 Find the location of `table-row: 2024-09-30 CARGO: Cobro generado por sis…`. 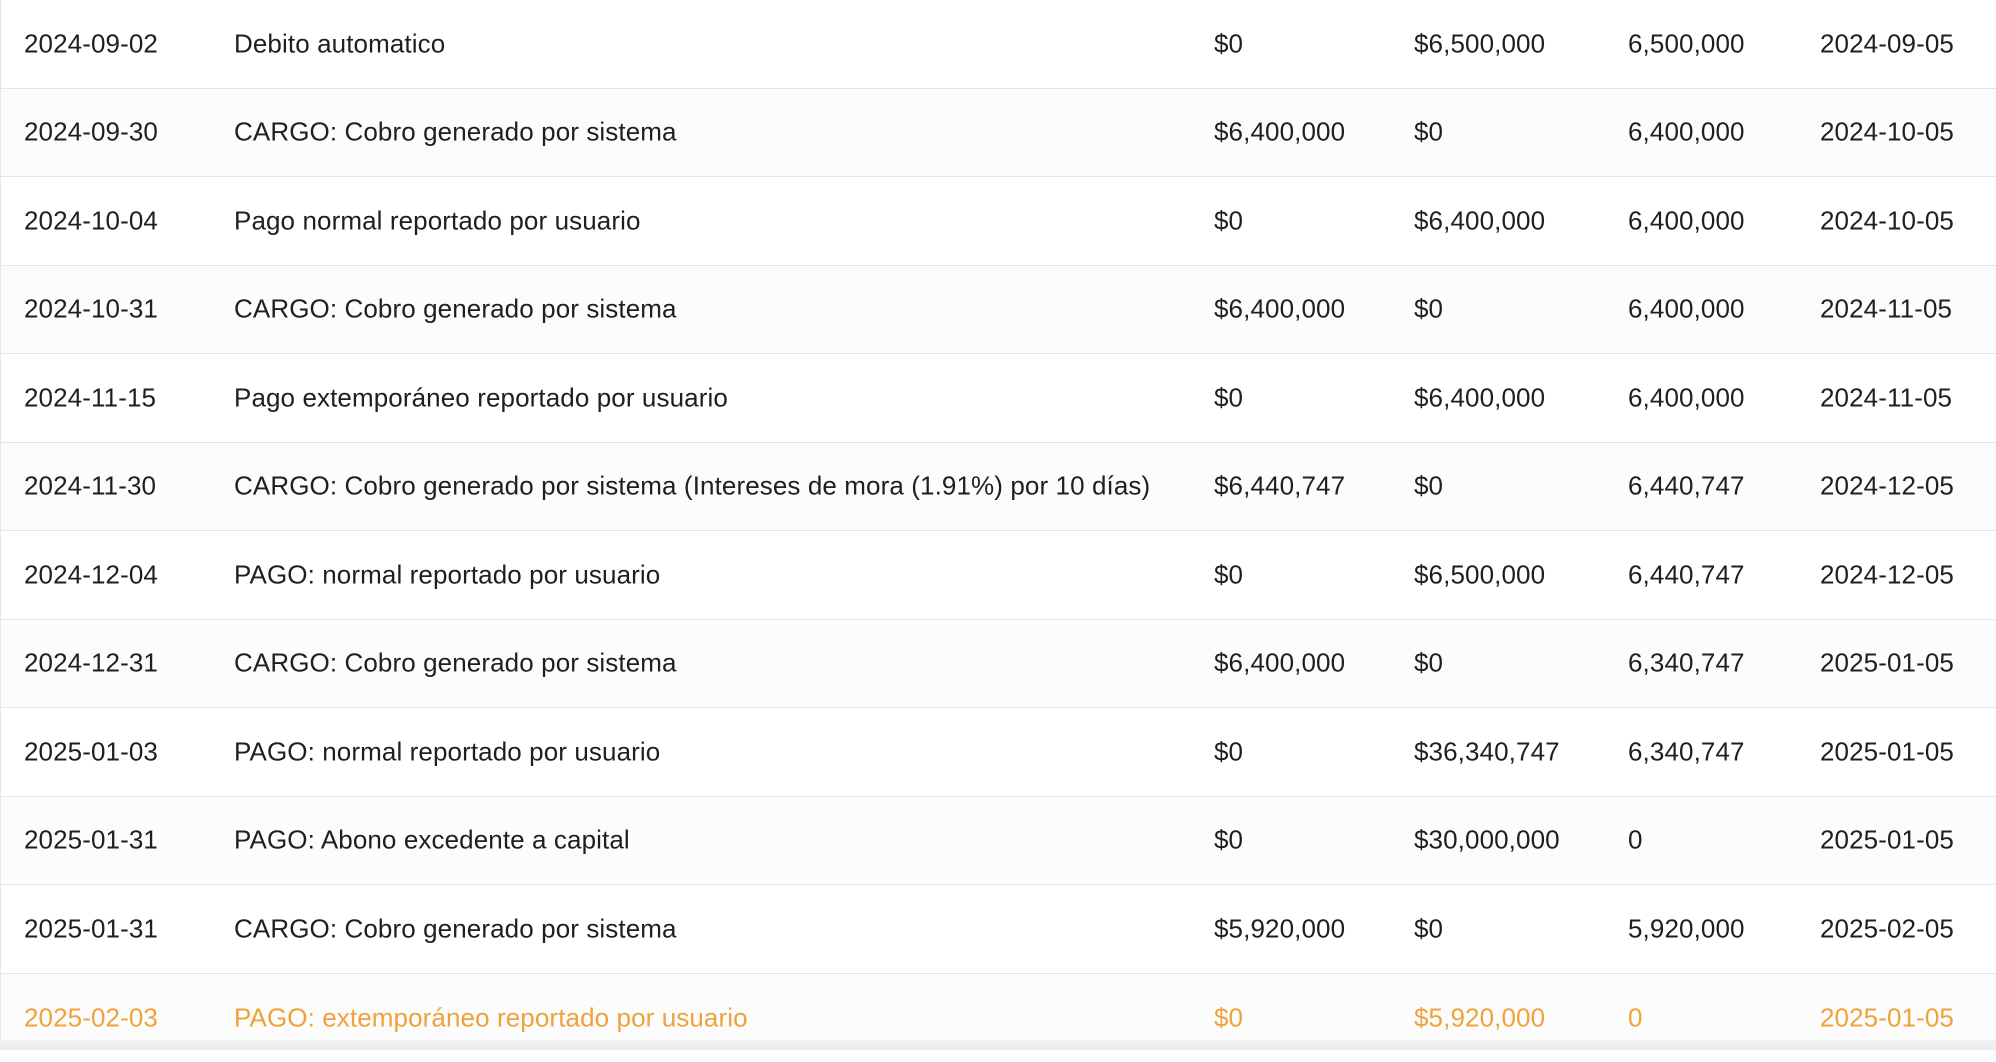

table-row: 2024-09-30 CARGO: Cobro generado por sis… is located at coordinates (998, 133).